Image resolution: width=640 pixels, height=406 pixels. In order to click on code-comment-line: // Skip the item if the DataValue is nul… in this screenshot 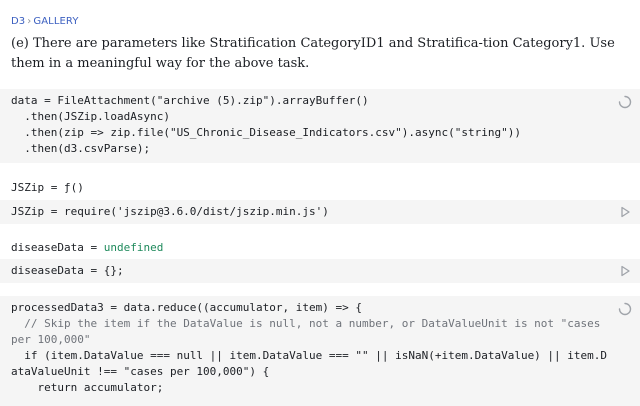, I will do `click(309, 331)`.